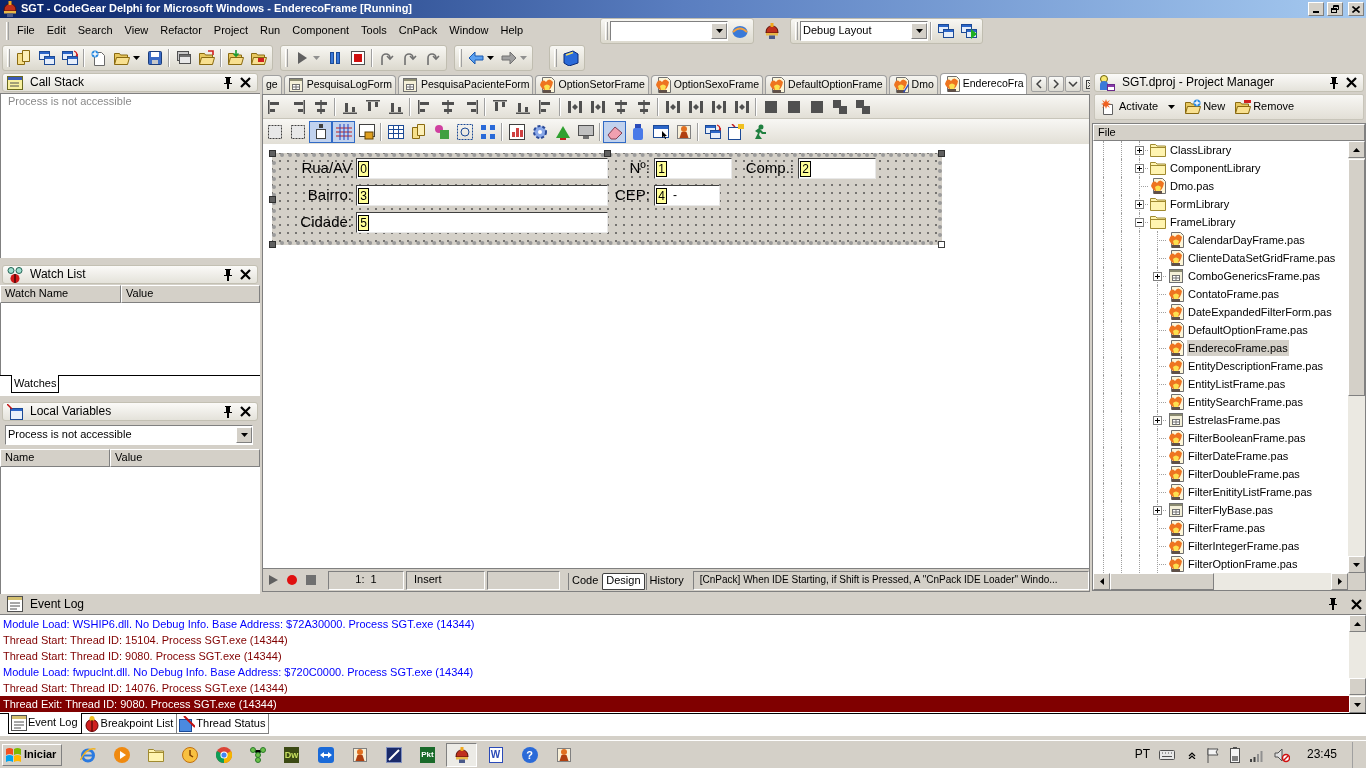 This screenshot has height=768, width=1366. What do you see at coordinates (495, 754) in the screenshot?
I see `taskbar-app-button: W` at bounding box center [495, 754].